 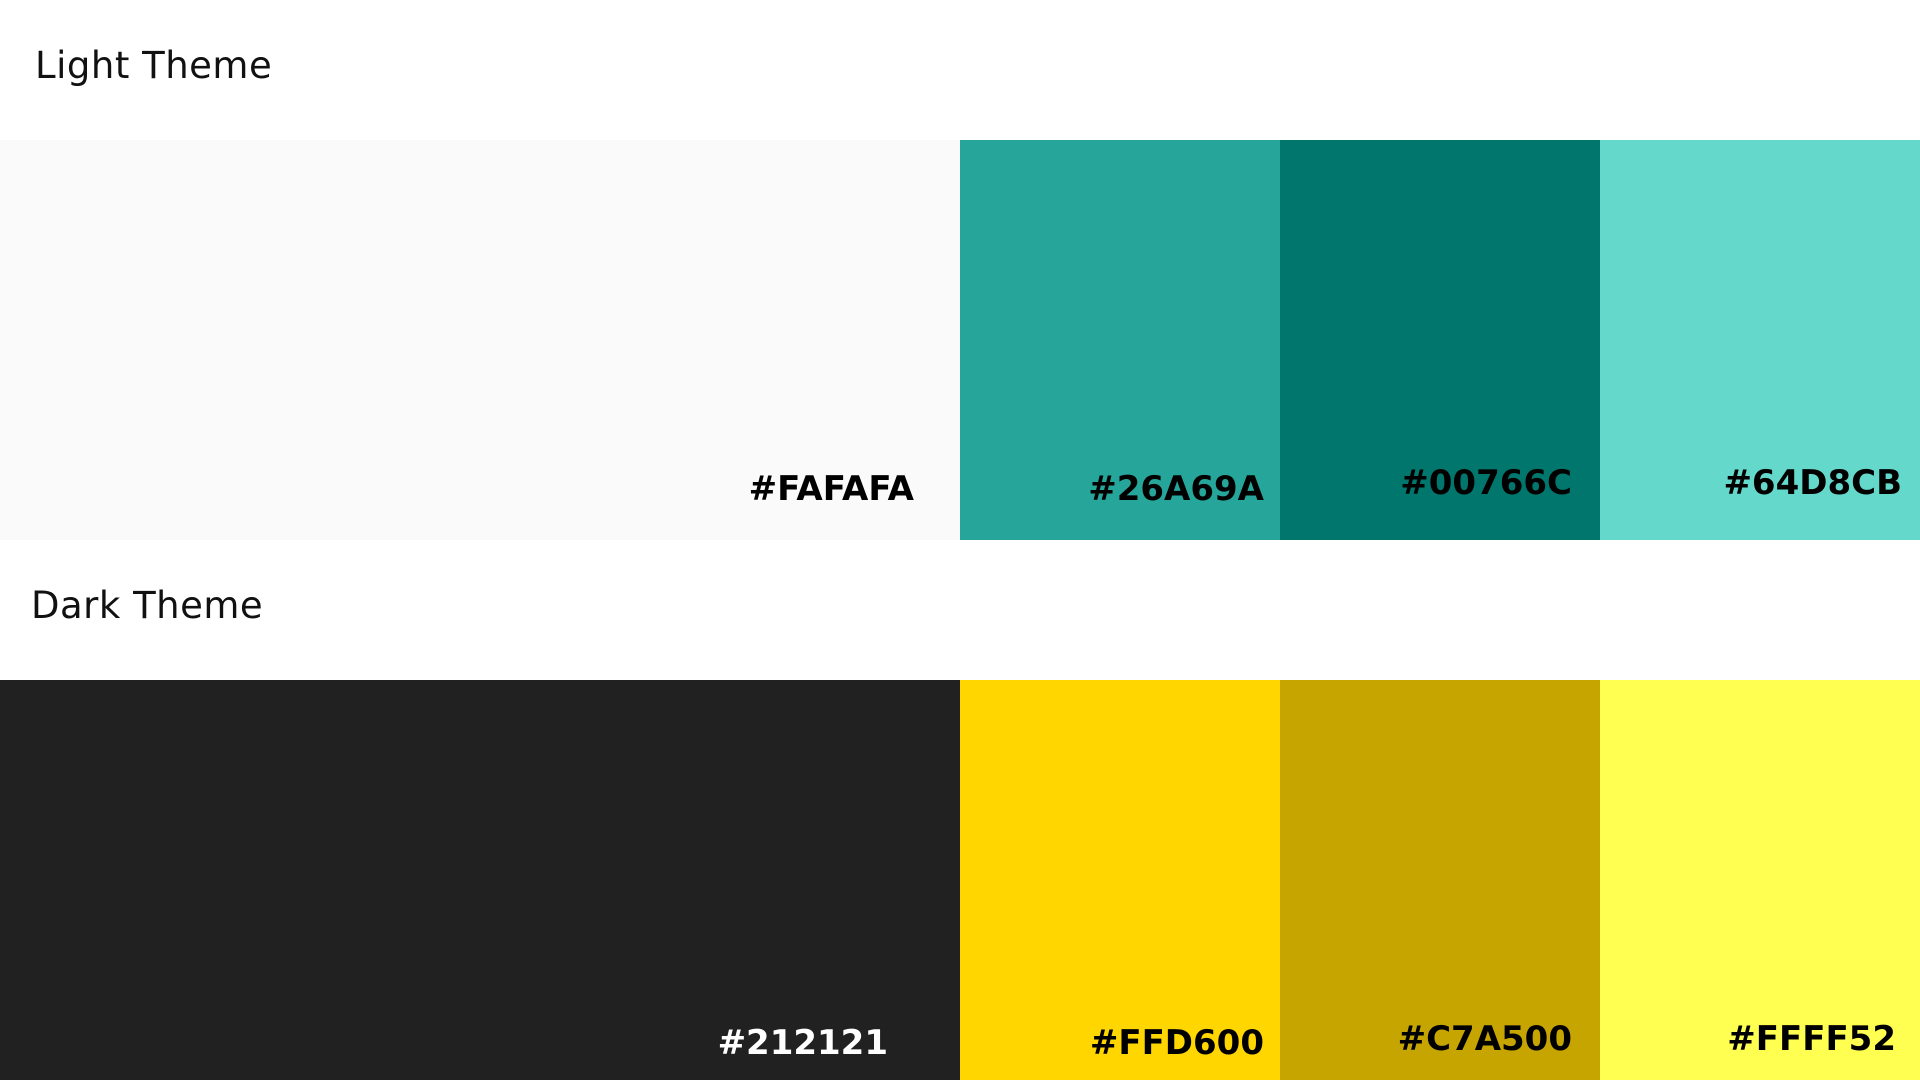 I want to click on light-primary-hex-label: #26A69A, so click(x=1176, y=489).